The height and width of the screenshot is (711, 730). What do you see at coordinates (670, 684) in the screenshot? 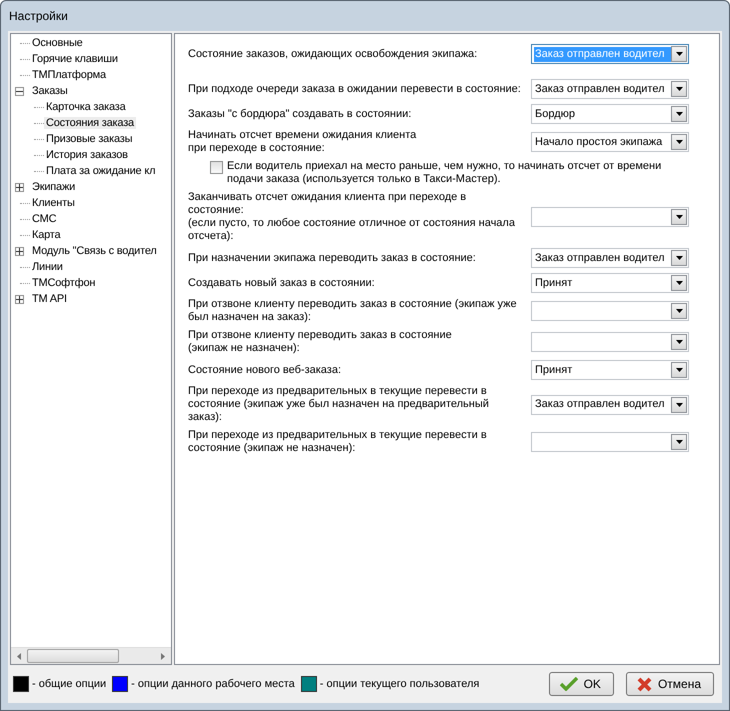
I see `cancel-button: Отмена` at bounding box center [670, 684].